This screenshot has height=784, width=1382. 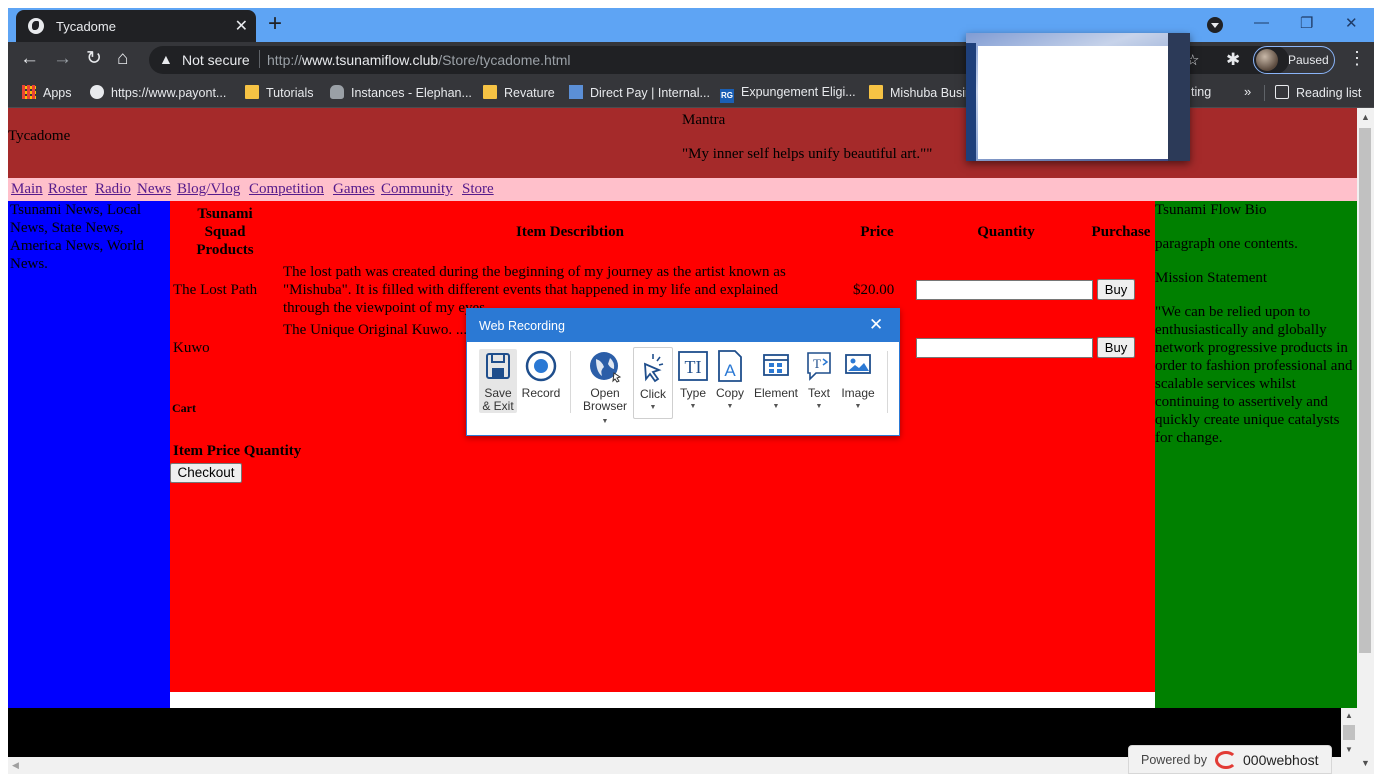 I want to click on page-scrollbar: ▲, so click(x=1365, y=408).